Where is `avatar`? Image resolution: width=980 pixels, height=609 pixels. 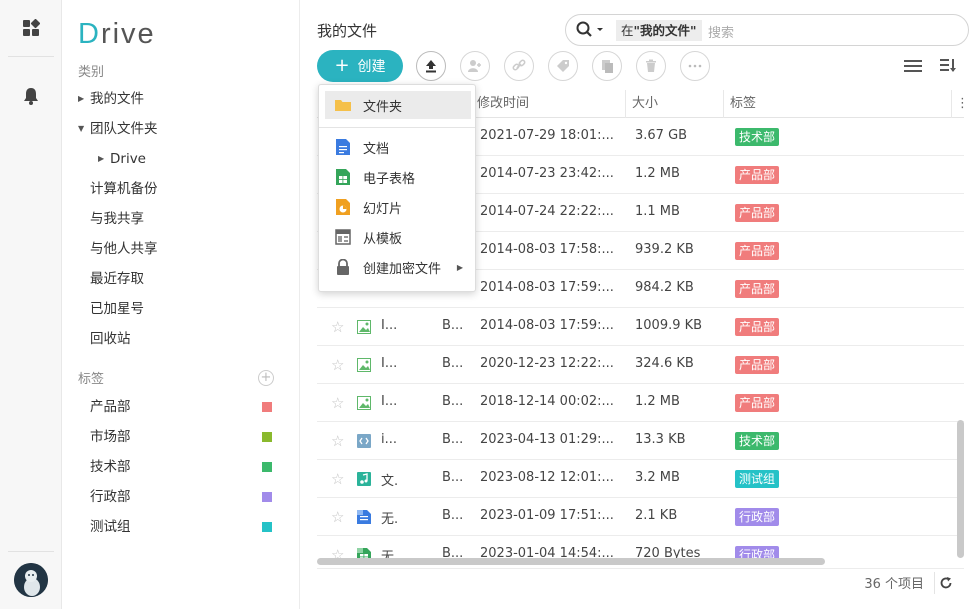
avatar is located at coordinates (31, 580).